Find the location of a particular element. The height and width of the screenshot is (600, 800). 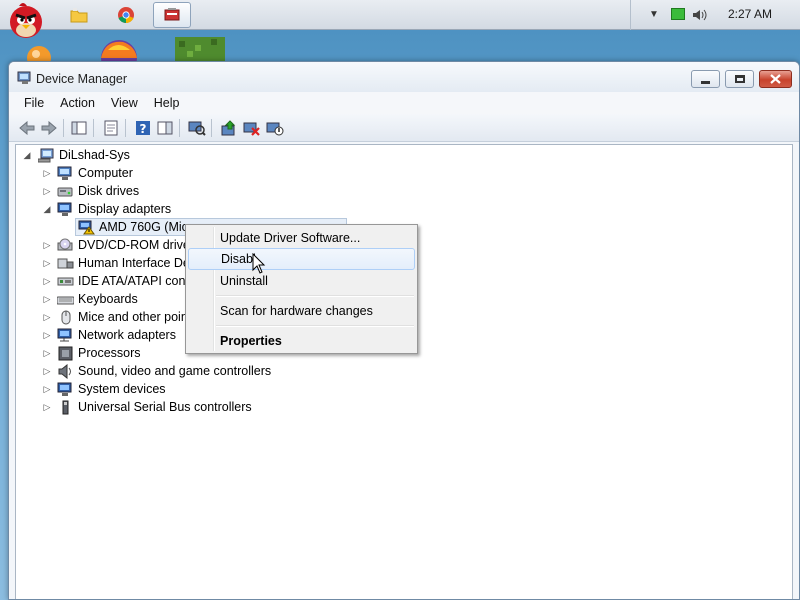

properties-icon is located at coordinates (111, 128).